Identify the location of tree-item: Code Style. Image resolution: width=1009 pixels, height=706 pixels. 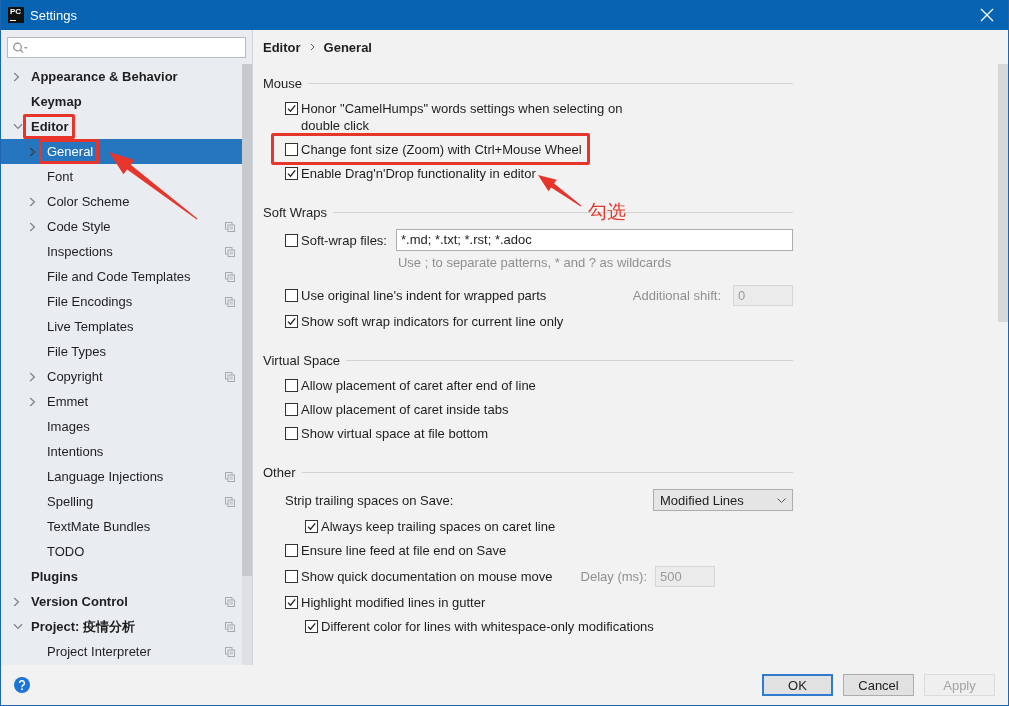
(121, 226).